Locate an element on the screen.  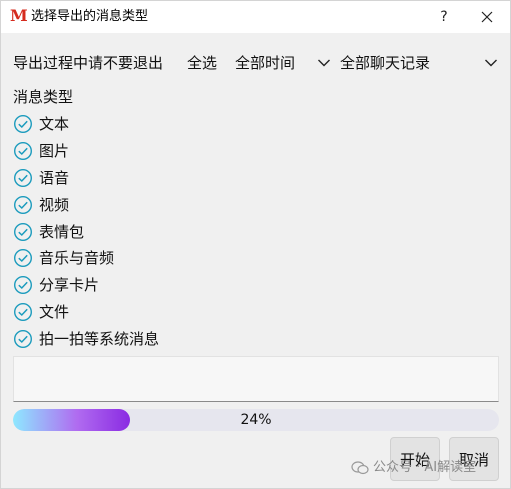
help-button: ? is located at coordinates (444, 17).